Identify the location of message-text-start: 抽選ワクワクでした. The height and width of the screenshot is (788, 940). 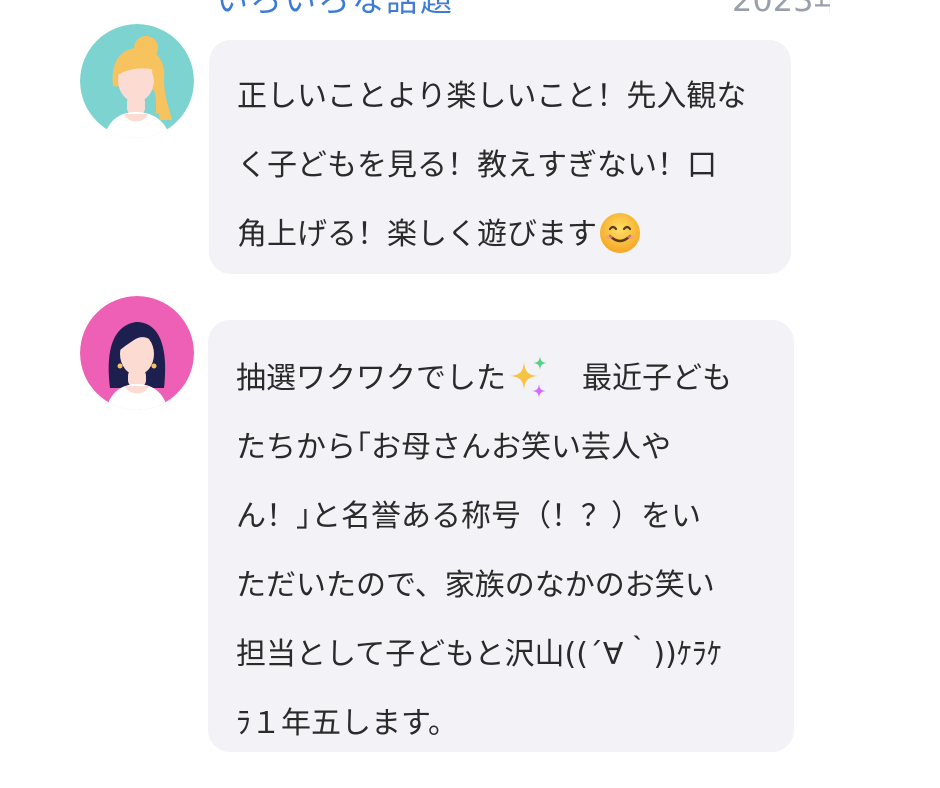
(371, 378).